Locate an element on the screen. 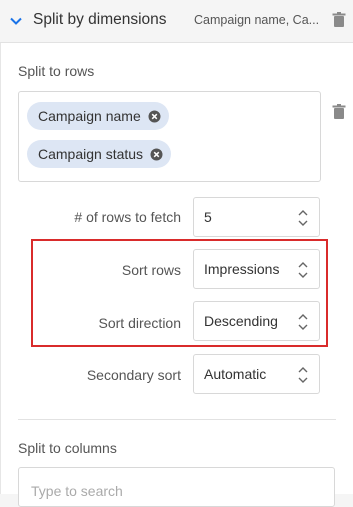 The width and height of the screenshot is (353, 507). delete-rows-icon is located at coordinates (339, 112).